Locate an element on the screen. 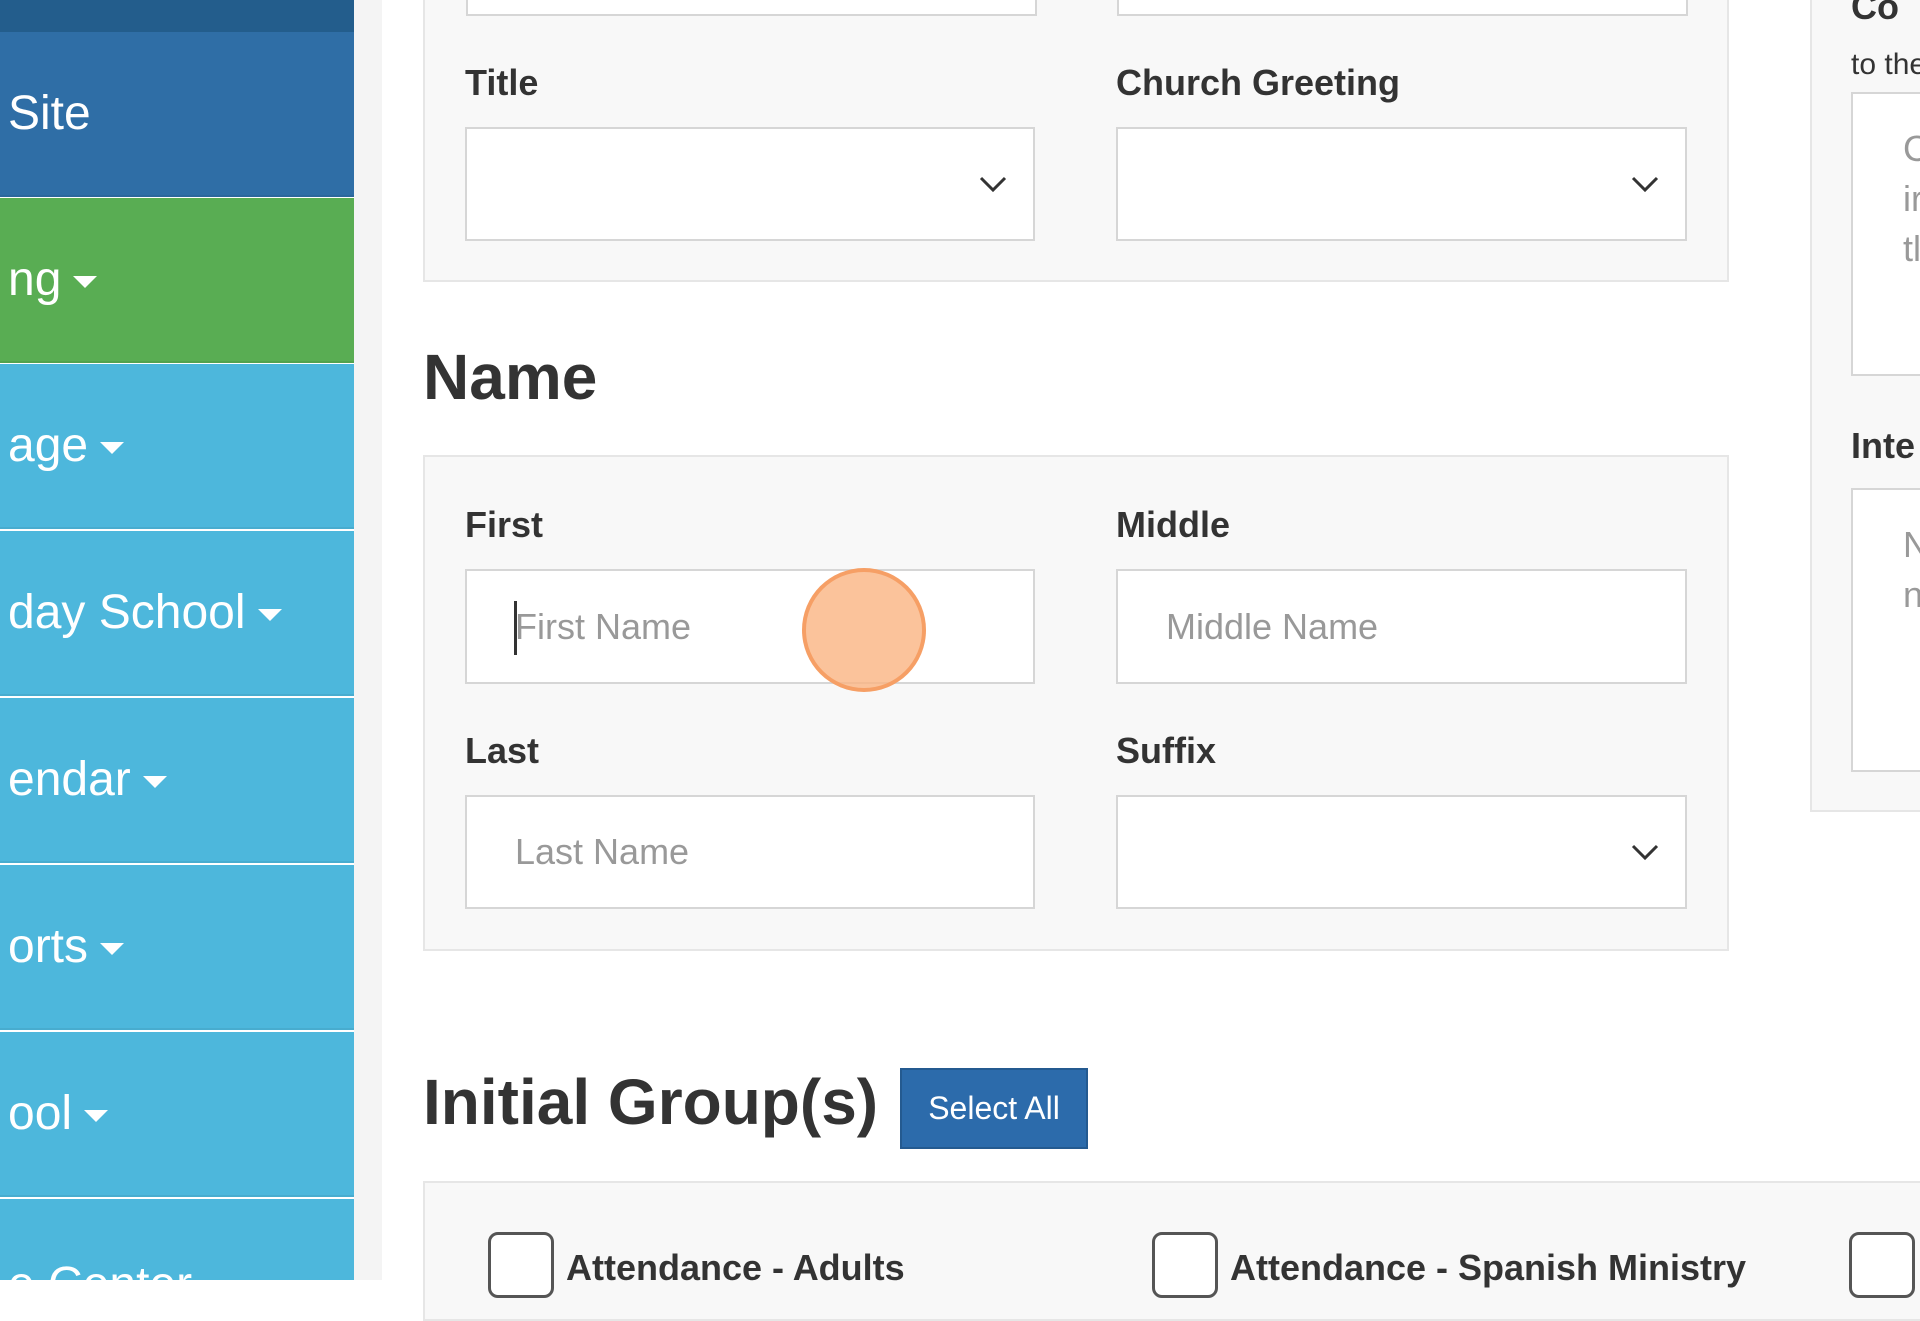 This screenshot has height=1321, width=1920. sidebar-item-label: age is located at coordinates (48, 445).